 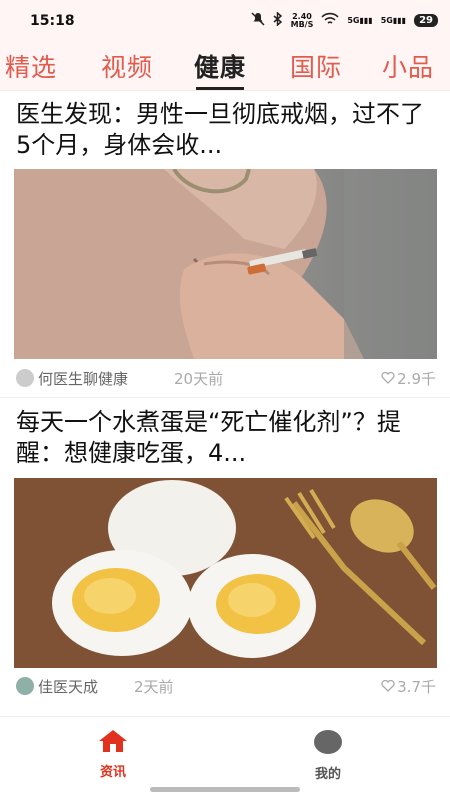 What do you see at coordinates (416, 379) in the screenshot?
I see `like-count-text: 2.9千` at bounding box center [416, 379].